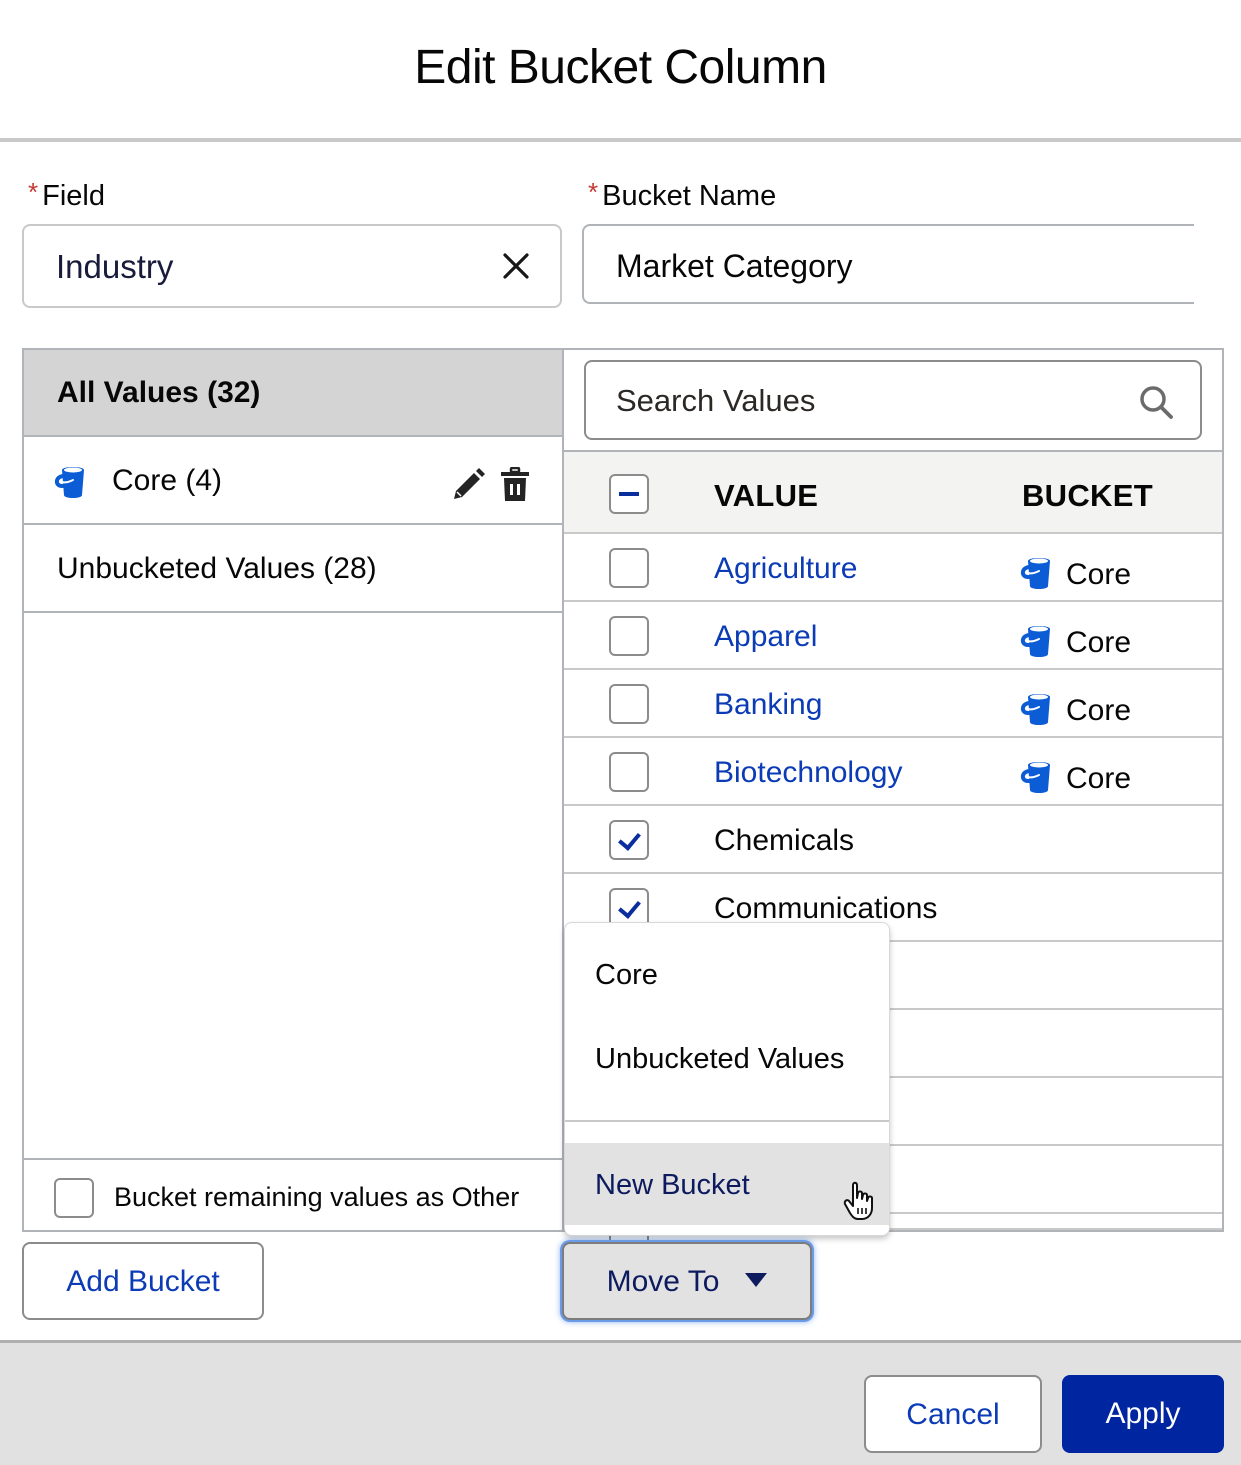  What do you see at coordinates (293, 481) in the screenshot?
I see `bucket-item-core: Core (4)` at bounding box center [293, 481].